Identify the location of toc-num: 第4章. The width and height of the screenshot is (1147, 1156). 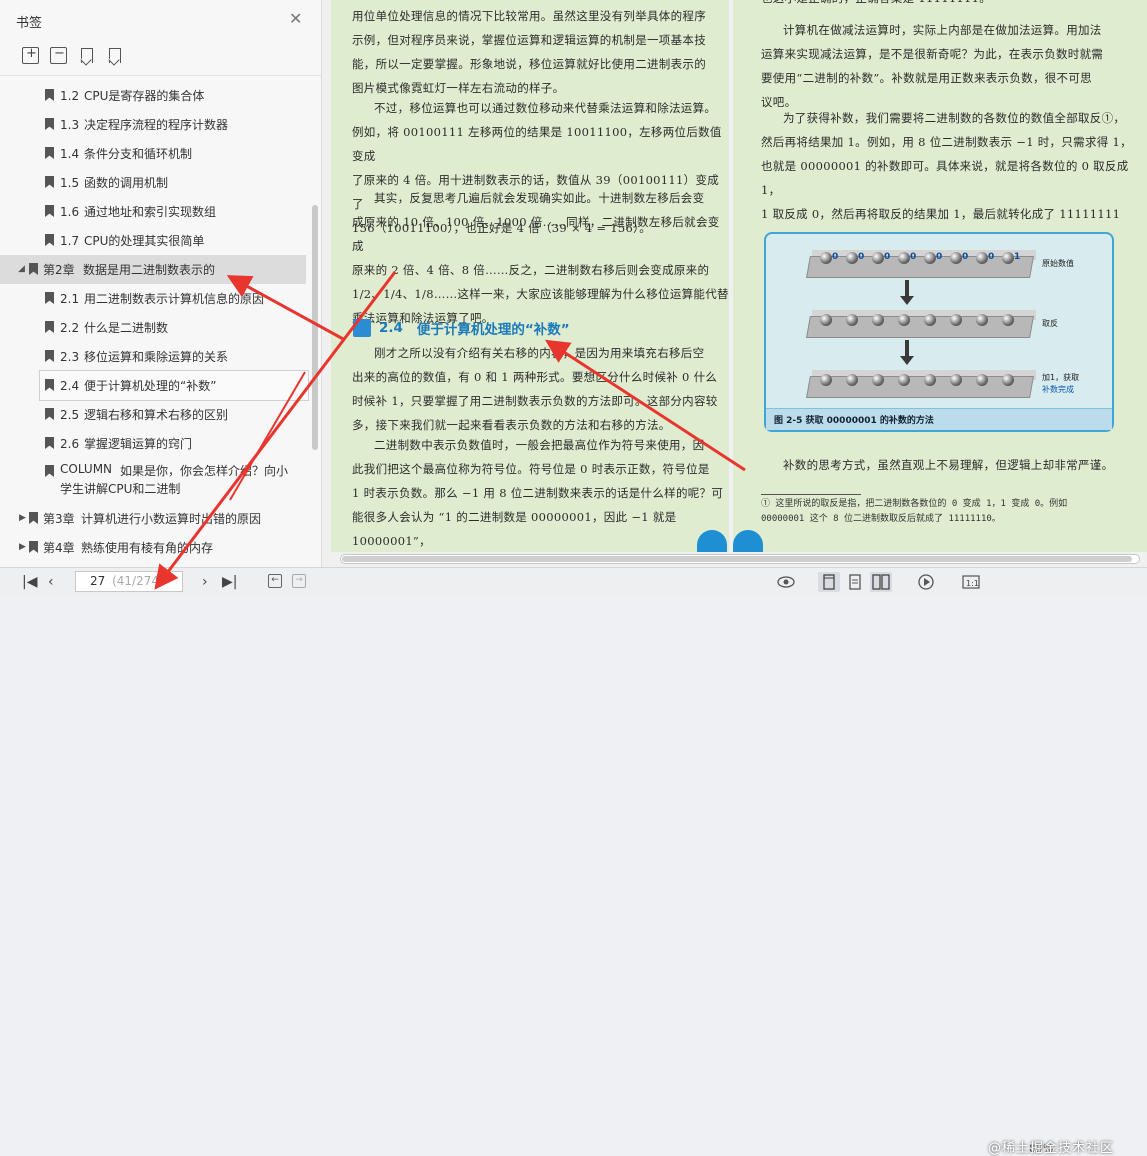
(59, 548).